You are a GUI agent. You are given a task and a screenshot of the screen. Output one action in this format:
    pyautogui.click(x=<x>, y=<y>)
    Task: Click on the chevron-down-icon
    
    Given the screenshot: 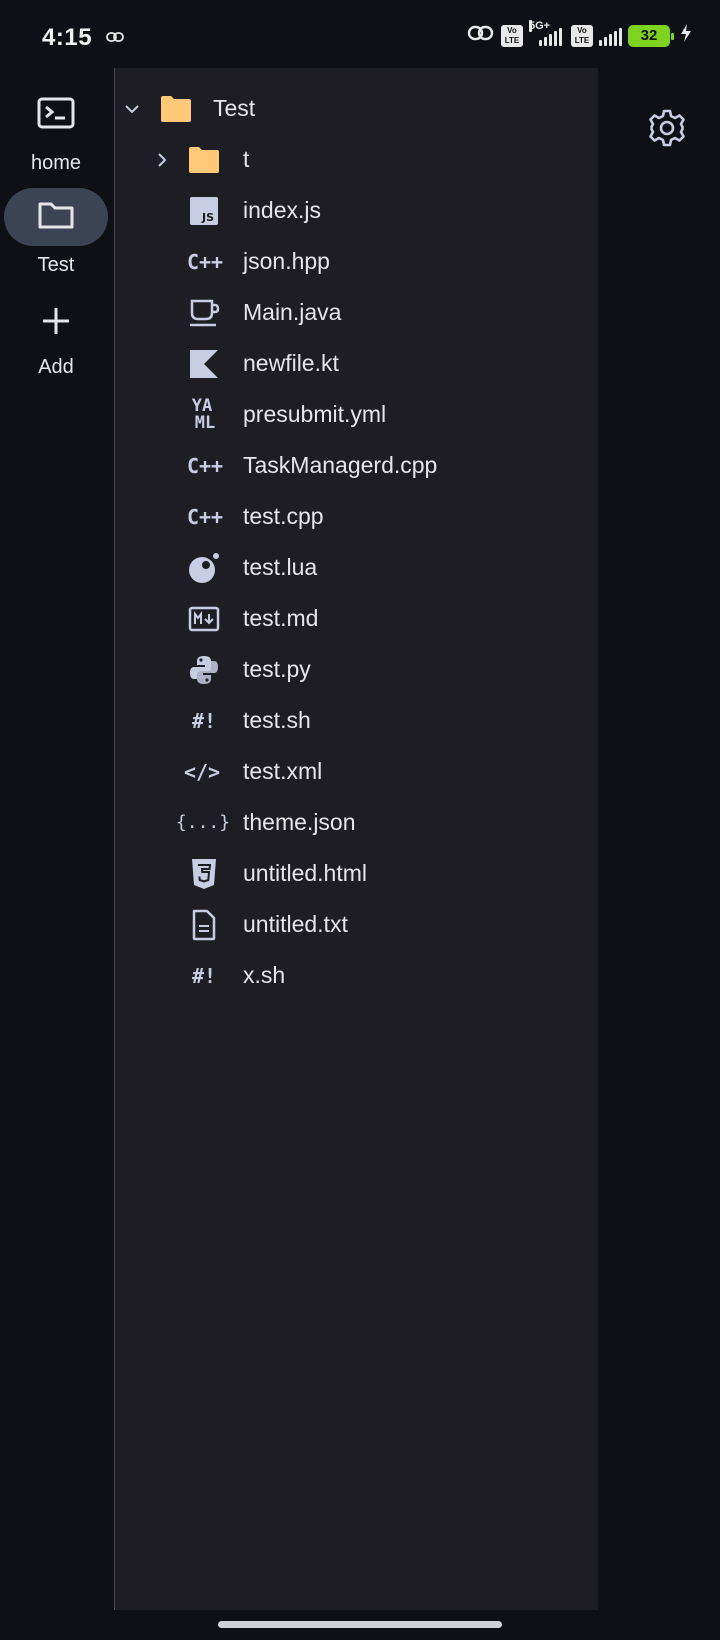 What is the action you would take?
    pyautogui.click(x=132, y=109)
    